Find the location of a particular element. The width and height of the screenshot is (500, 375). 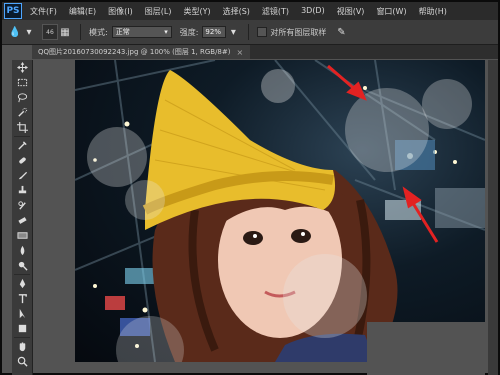

brush-panel-icon: ▦ is located at coordinates (65, 32).